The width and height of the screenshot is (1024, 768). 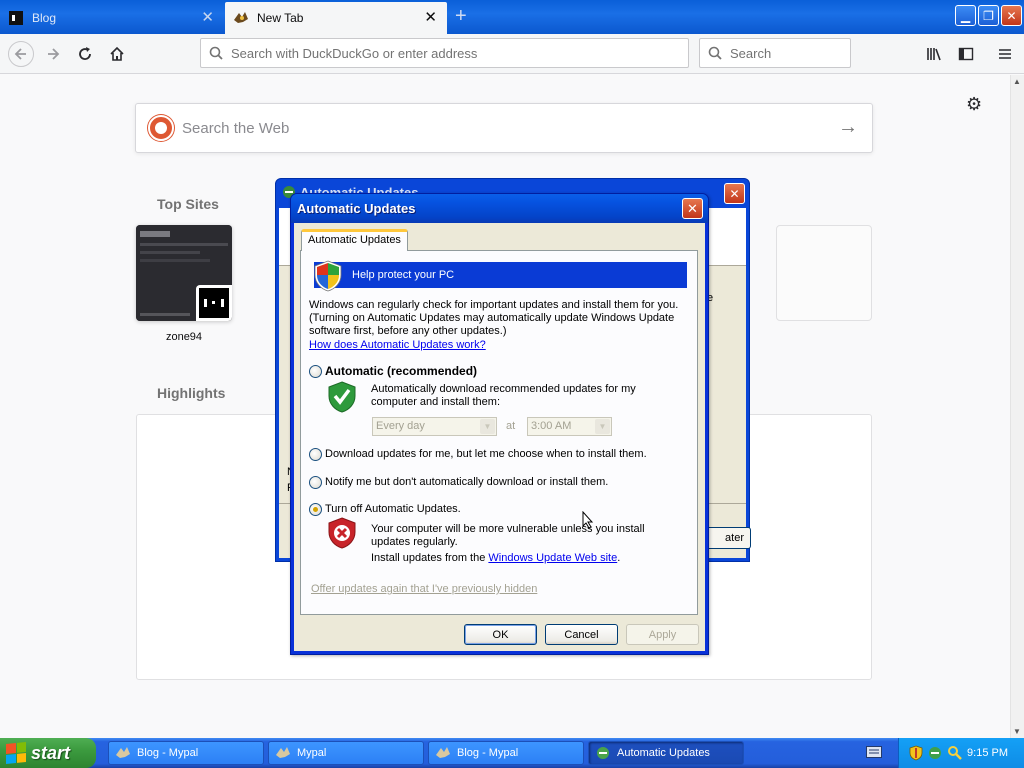 What do you see at coordinates (988, 15) in the screenshot?
I see `restore-button: ❐` at bounding box center [988, 15].